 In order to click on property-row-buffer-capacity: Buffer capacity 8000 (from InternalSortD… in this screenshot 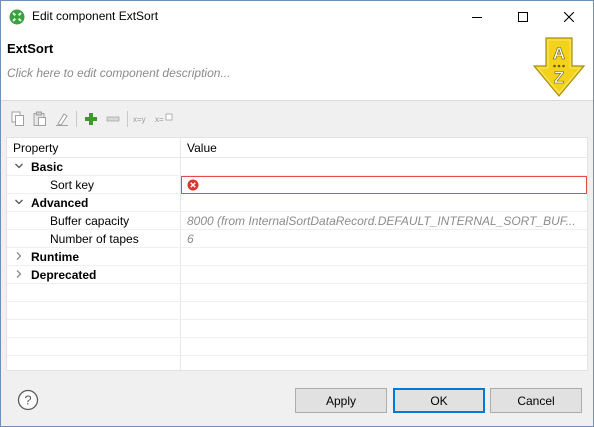, I will do `click(297, 221)`.